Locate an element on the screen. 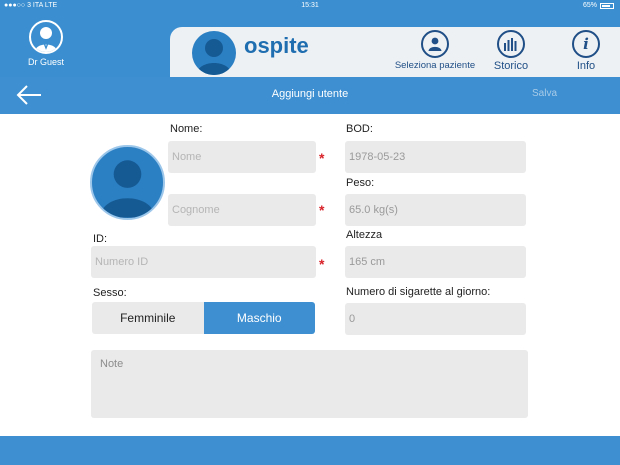 This screenshot has height=465, width=620. history-button: Storico is located at coordinates (511, 51).